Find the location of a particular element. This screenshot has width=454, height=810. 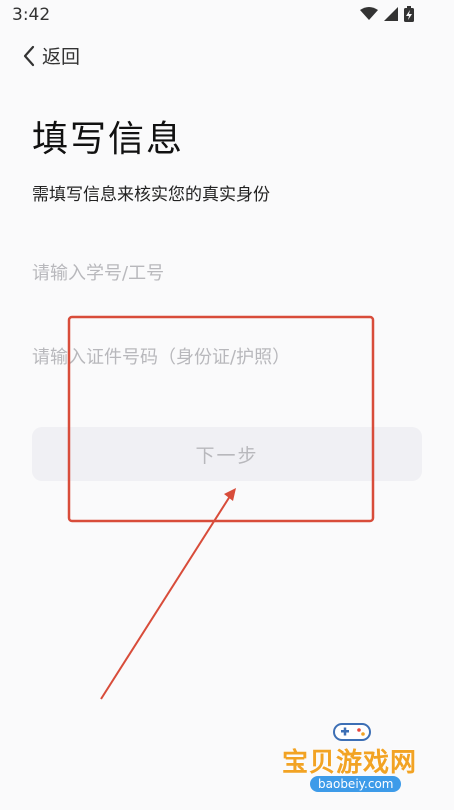

certificate-number-input is located at coordinates (227, 357).